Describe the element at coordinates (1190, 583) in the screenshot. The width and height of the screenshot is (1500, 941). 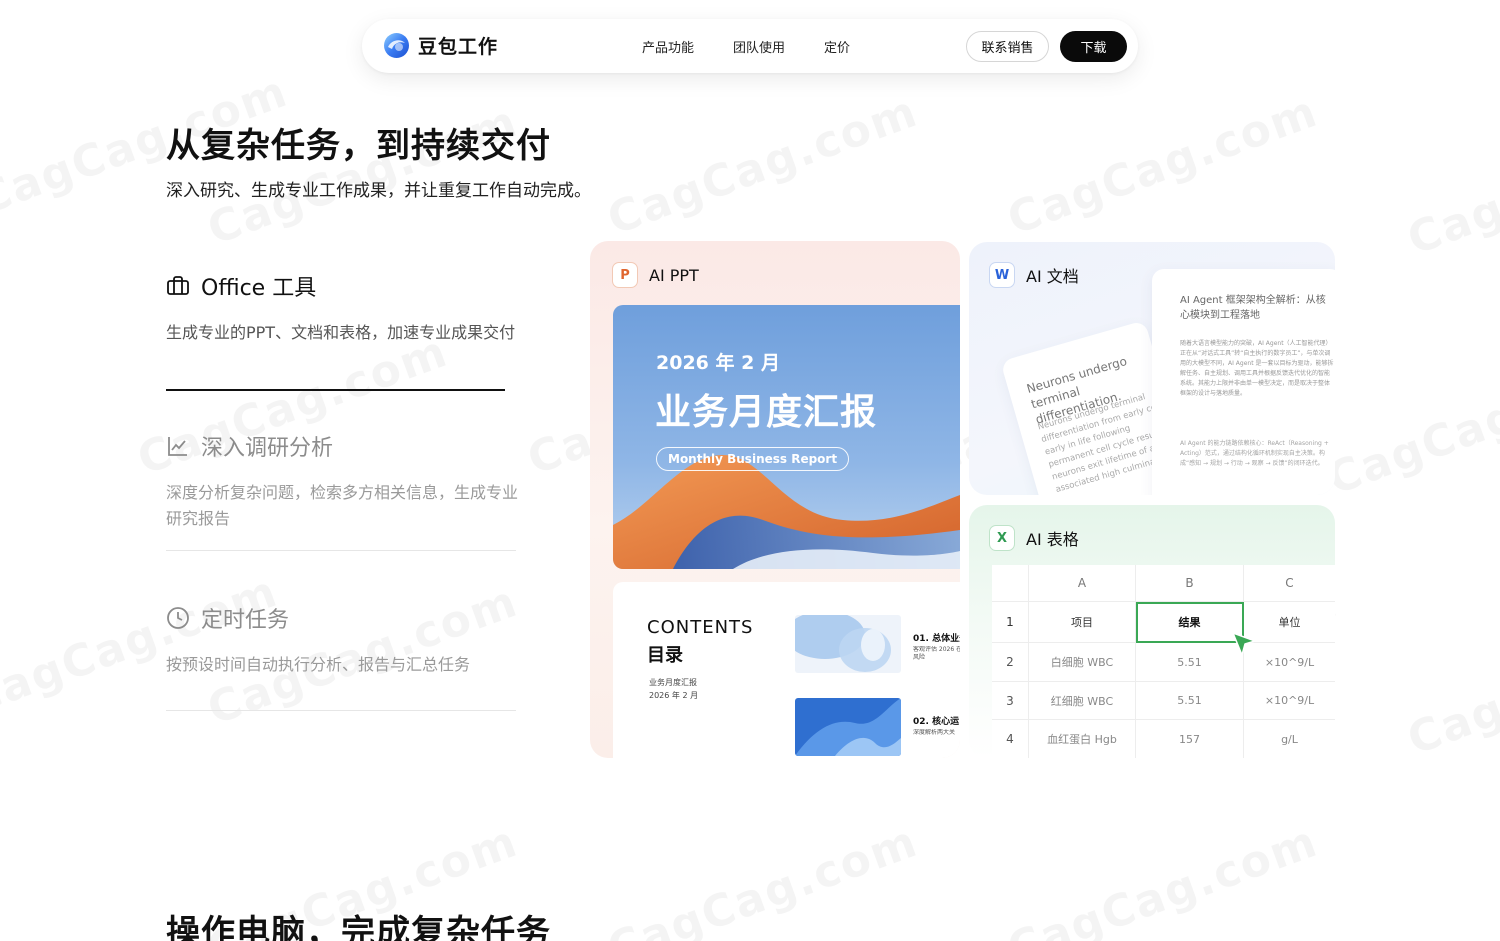
I see `column-header: B` at that location.